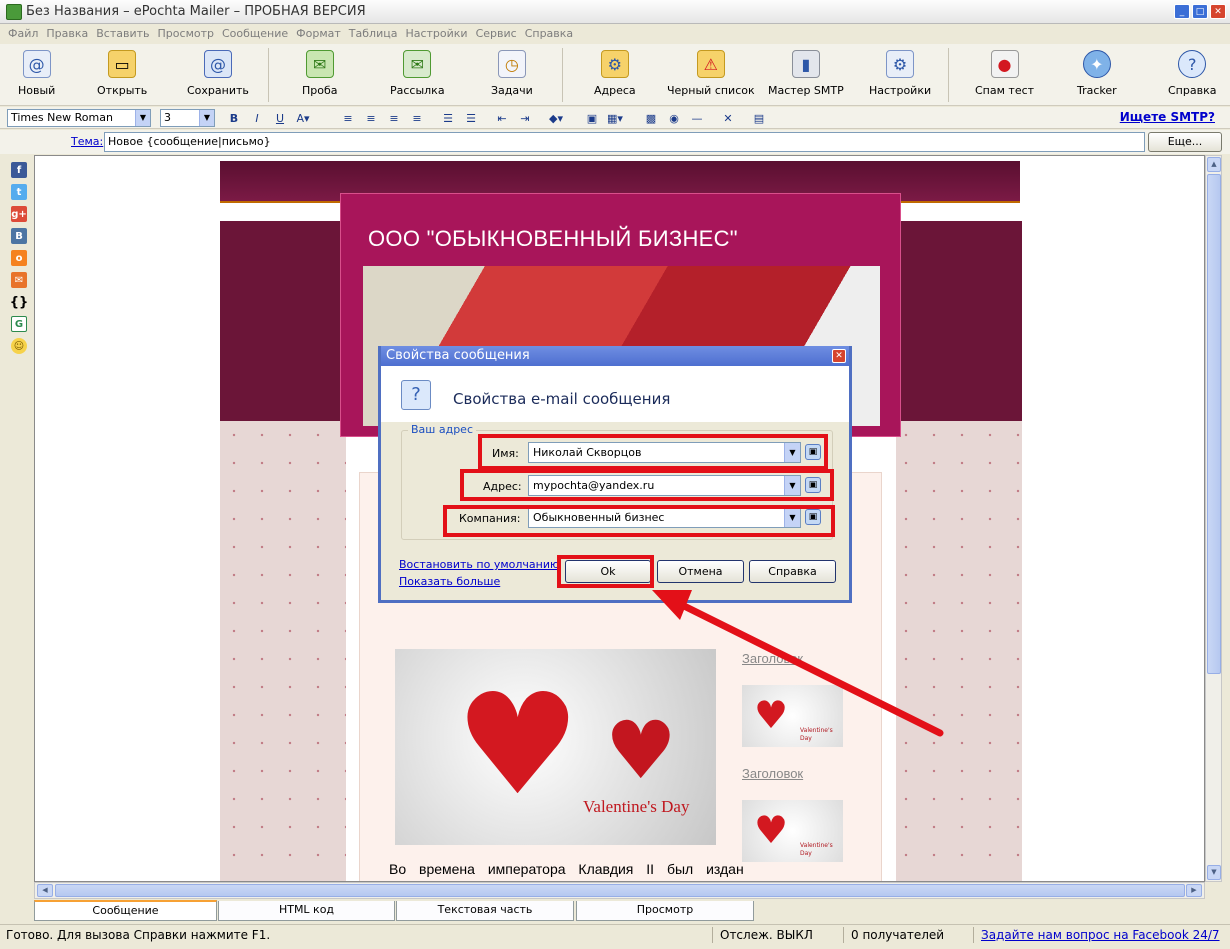 This screenshot has height=949, width=1230. What do you see at coordinates (798, 663) in the screenshot?
I see `annotation-arrow` at bounding box center [798, 663].